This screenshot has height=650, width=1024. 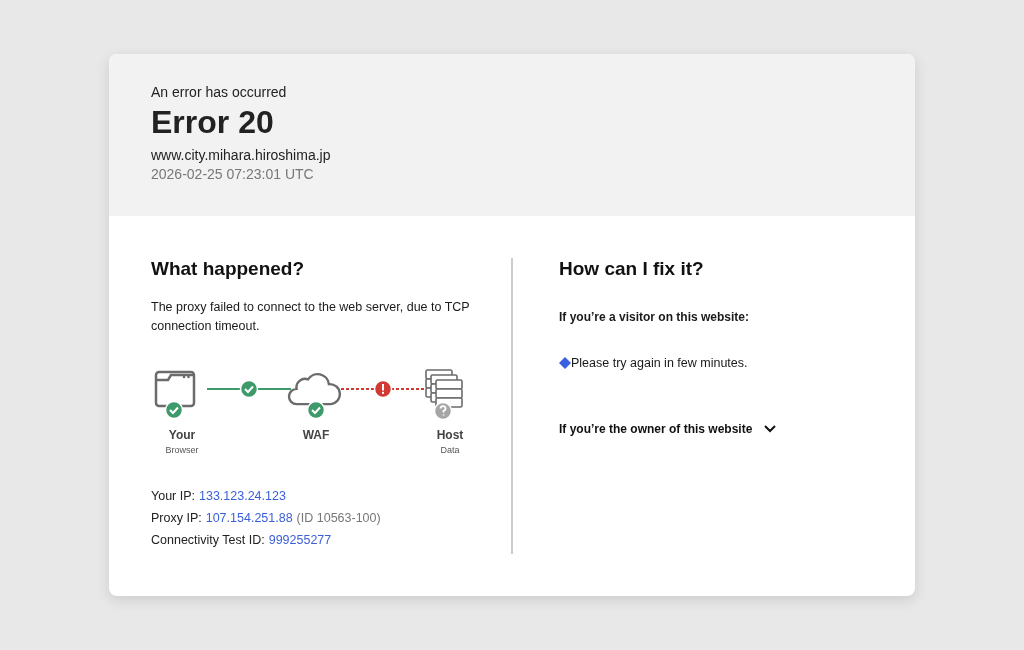 I want to click on browser-window-icon, so click(x=175, y=389).